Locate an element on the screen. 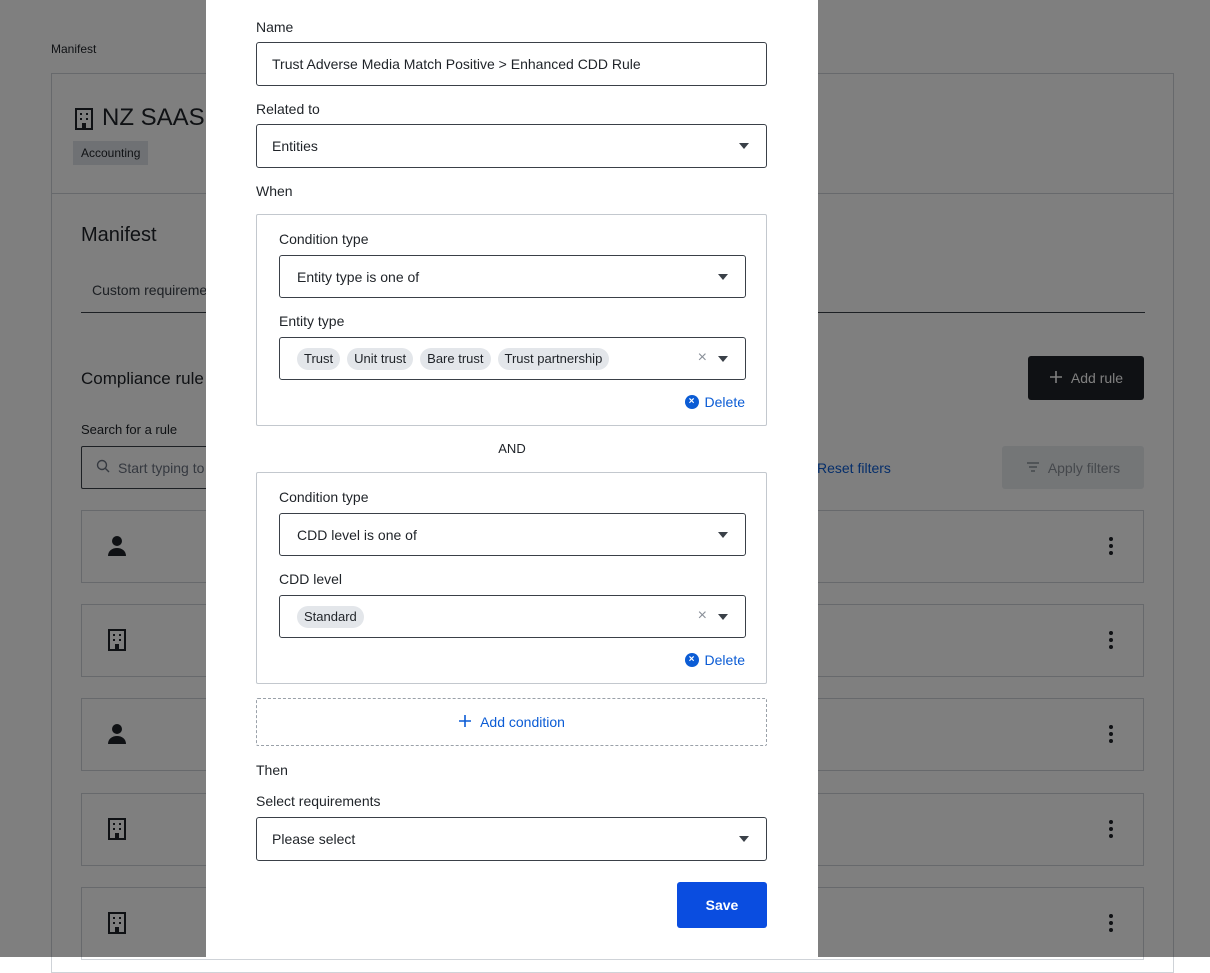 The width and height of the screenshot is (1210, 973). related-to-select: Entities is located at coordinates (511, 146).